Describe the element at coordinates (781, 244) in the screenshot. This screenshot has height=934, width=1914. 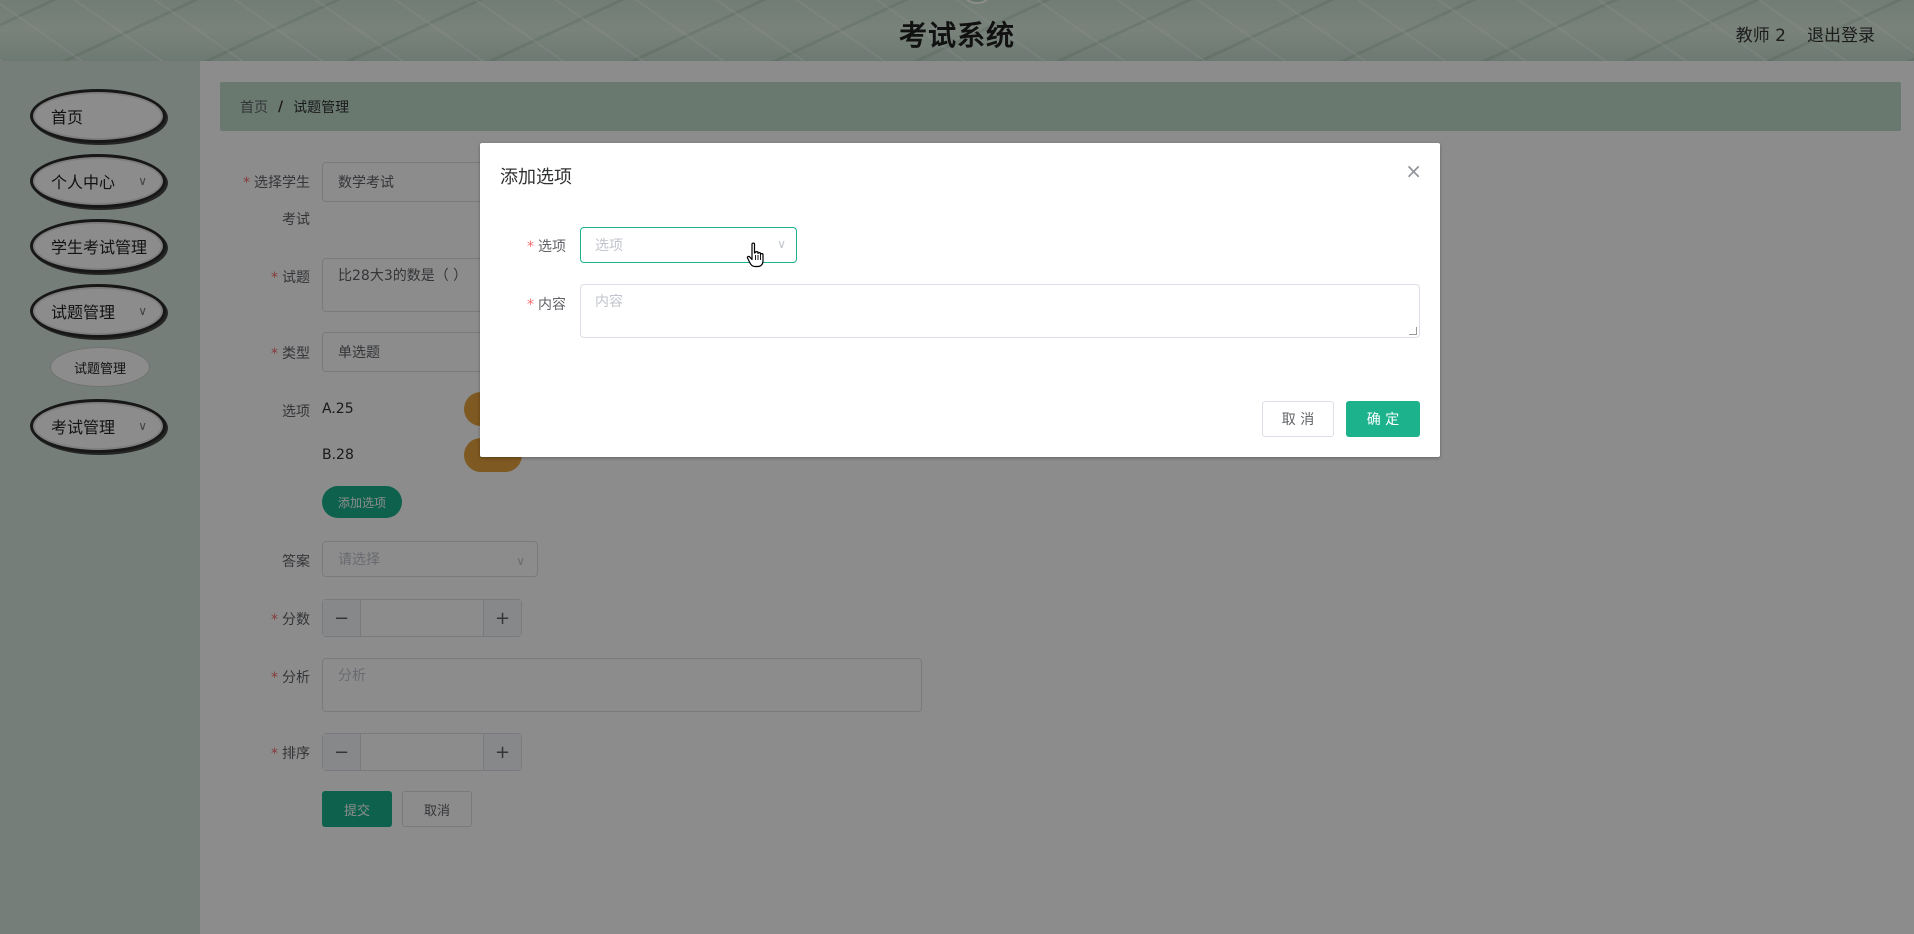
I see `chevron-down-icon: ∨` at that location.